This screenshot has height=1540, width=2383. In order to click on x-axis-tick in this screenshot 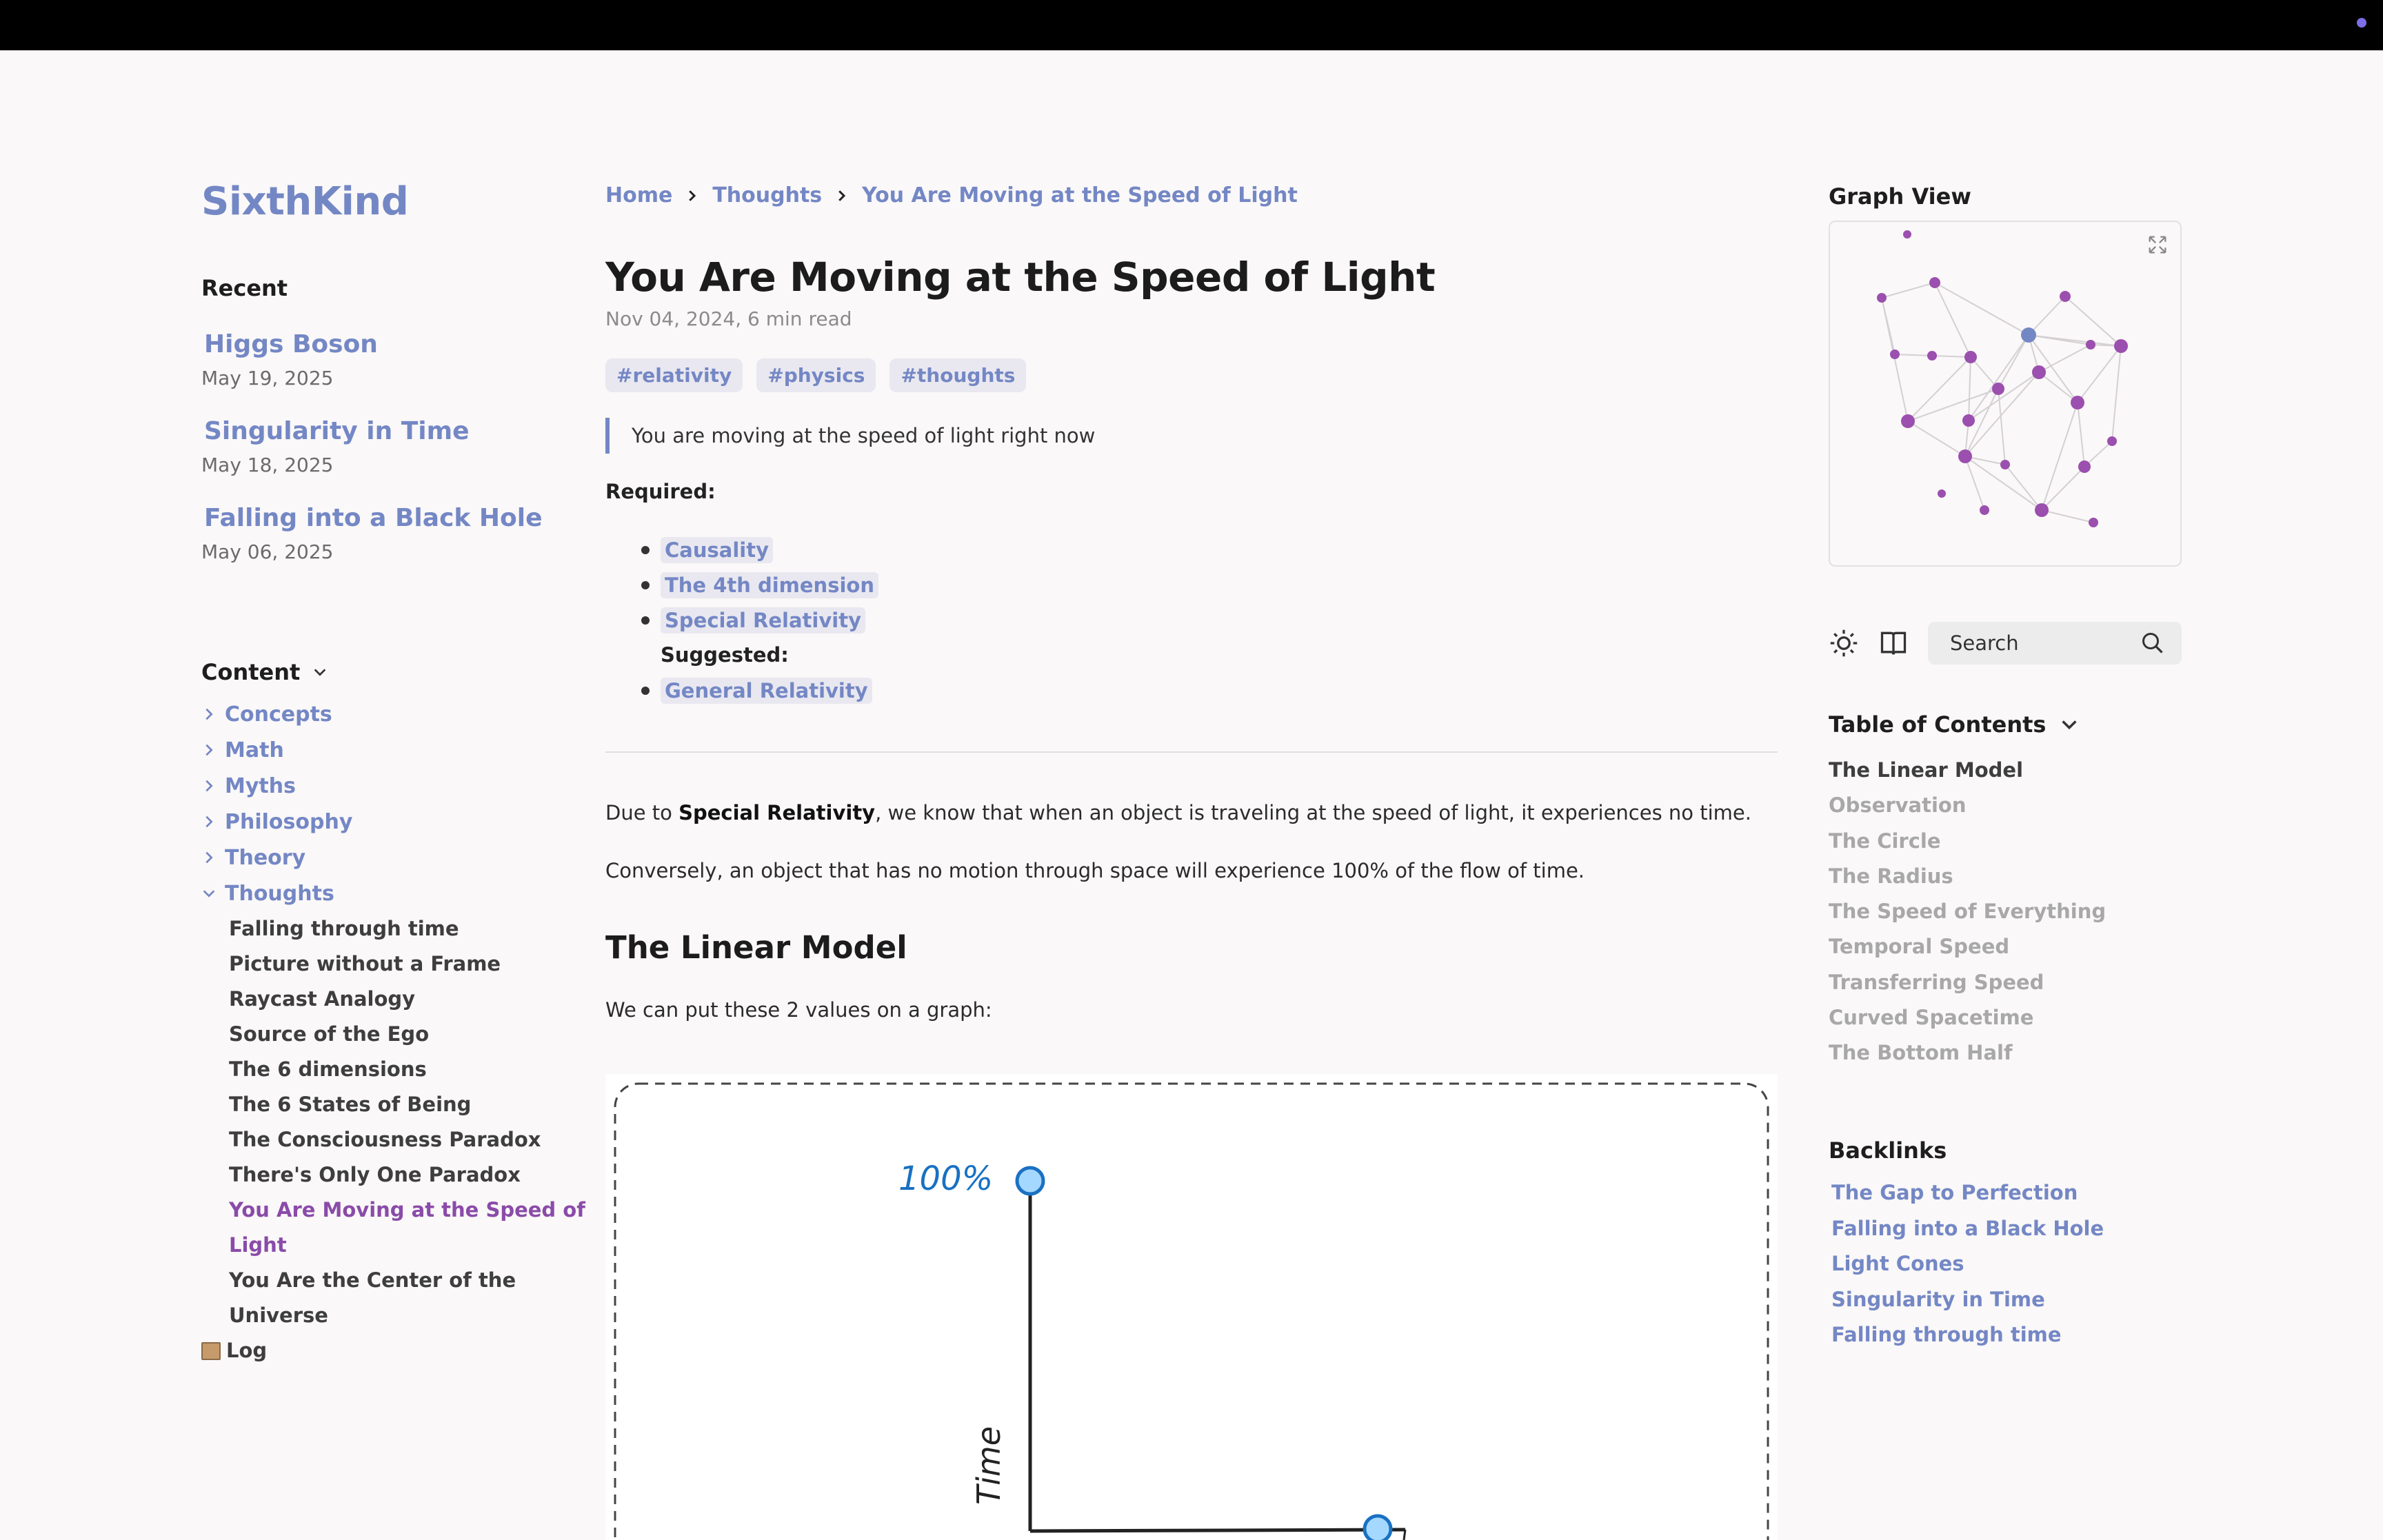, I will do `click(1404, 1535)`.